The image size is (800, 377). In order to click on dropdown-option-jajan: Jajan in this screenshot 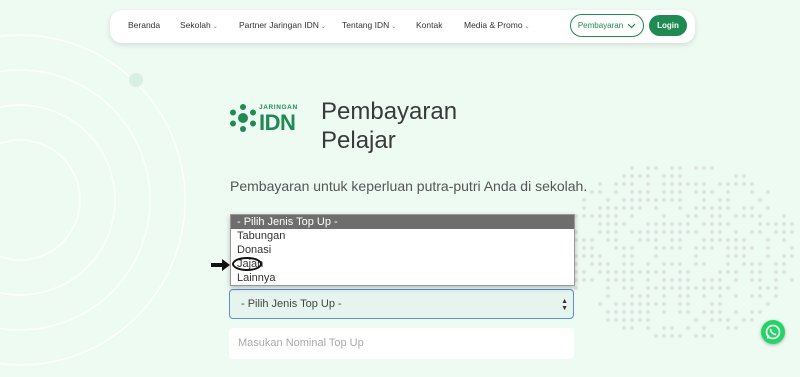, I will do `click(402, 264)`.